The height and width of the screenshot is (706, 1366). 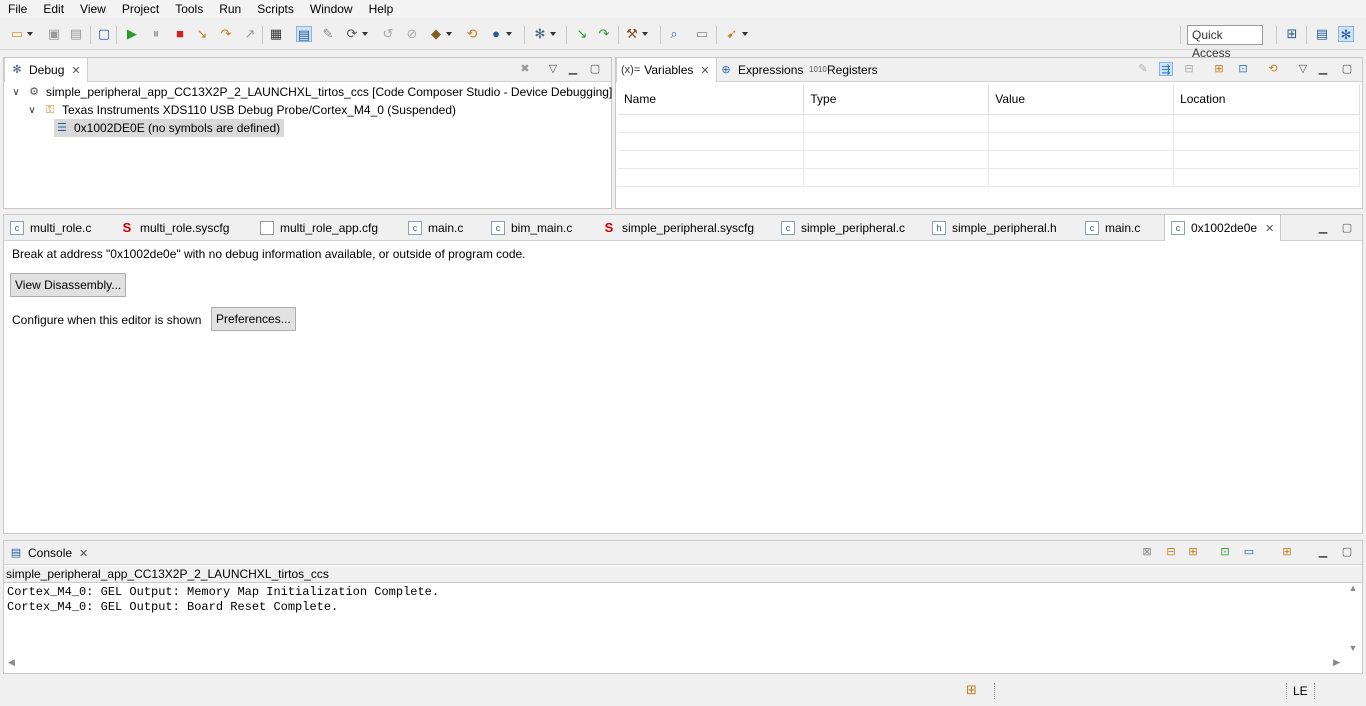 I want to click on column-type: Type, so click(x=896, y=99).